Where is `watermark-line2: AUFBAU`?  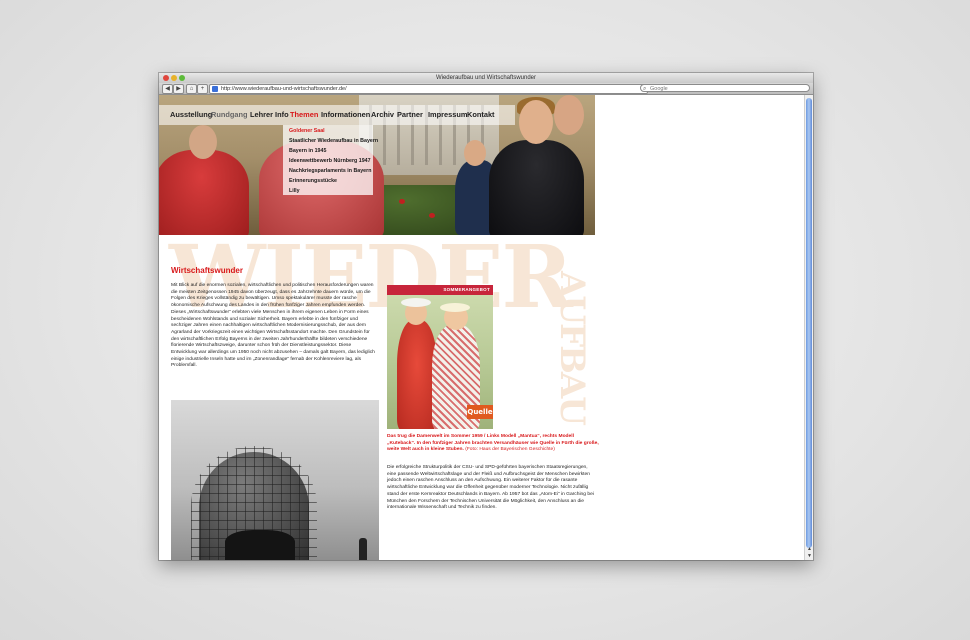 watermark-line2: AUFBAU is located at coordinates (572, 347).